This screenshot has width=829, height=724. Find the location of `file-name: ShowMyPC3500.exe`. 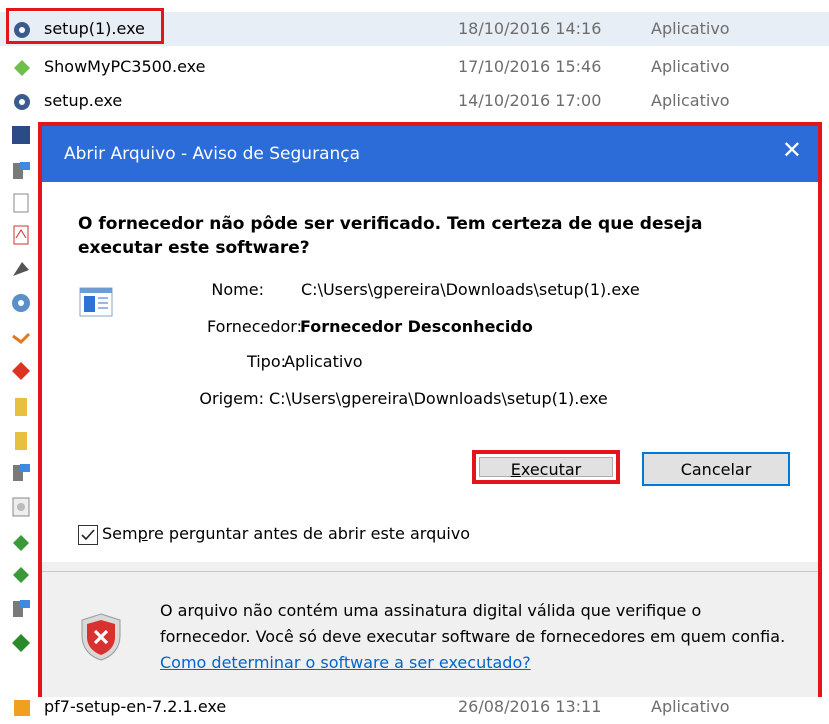

file-name: ShowMyPC3500.exe is located at coordinates (125, 66).